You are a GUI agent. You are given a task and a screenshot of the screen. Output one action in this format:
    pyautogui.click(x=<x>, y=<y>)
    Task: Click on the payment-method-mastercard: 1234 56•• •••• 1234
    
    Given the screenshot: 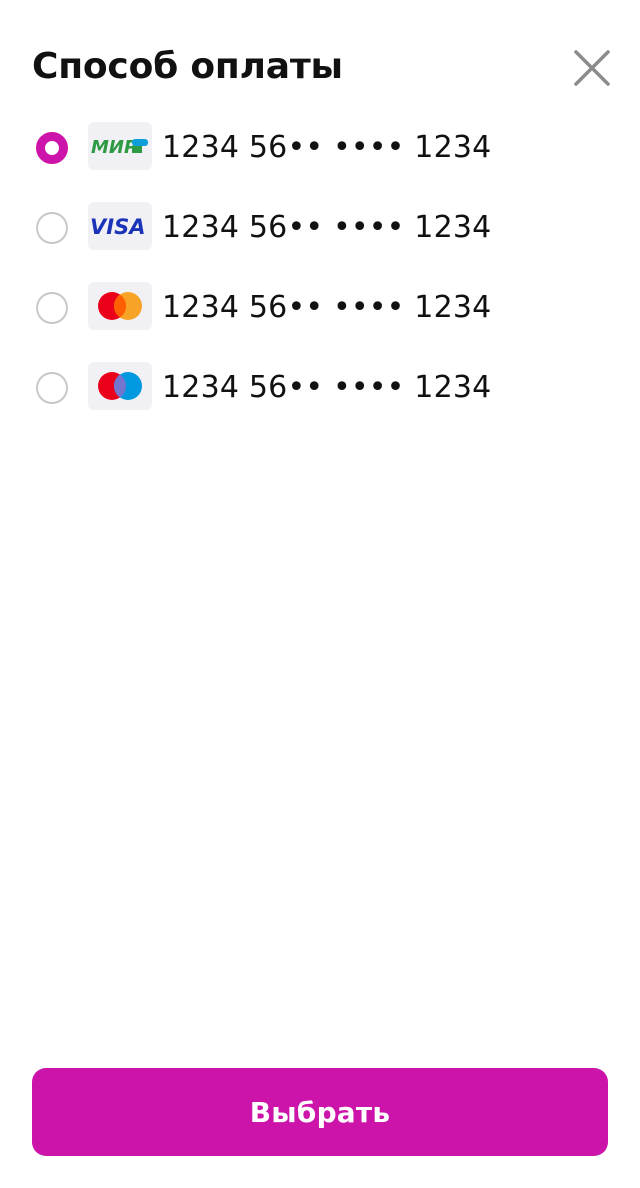 What is the action you would take?
    pyautogui.click(x=320, y=318)
    